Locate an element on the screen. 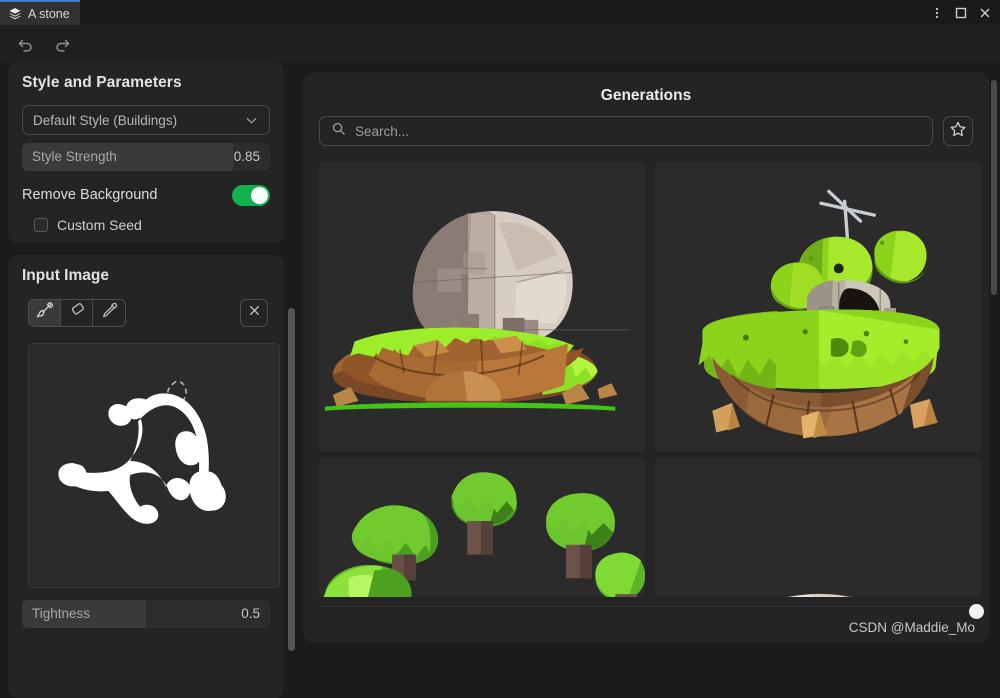 The width and height of the screenshot is (1000, 698). eyedropper-tool is located at coordinates (109, 313).